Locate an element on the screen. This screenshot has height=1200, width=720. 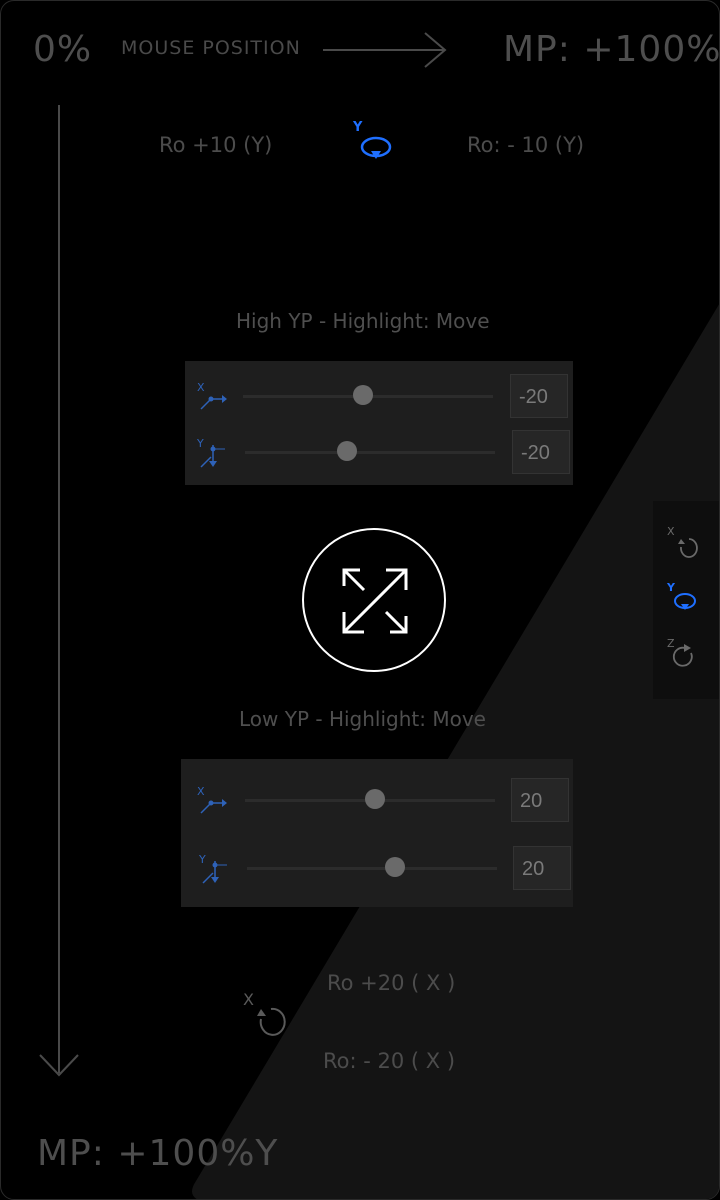
rotation-minus-y-label: Ro: - 10 (Y) is located at coordinates (526, 145).